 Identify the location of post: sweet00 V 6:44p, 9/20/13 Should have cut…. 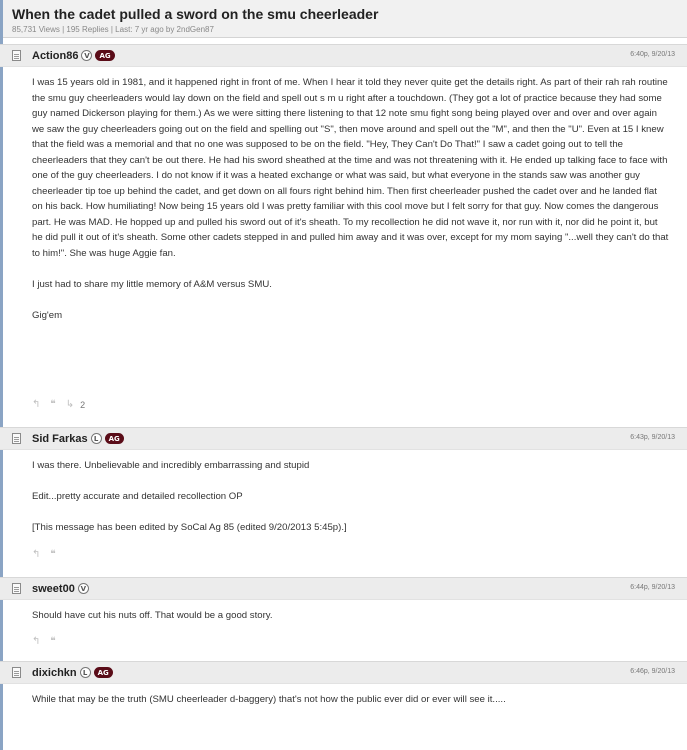
(343, 600).